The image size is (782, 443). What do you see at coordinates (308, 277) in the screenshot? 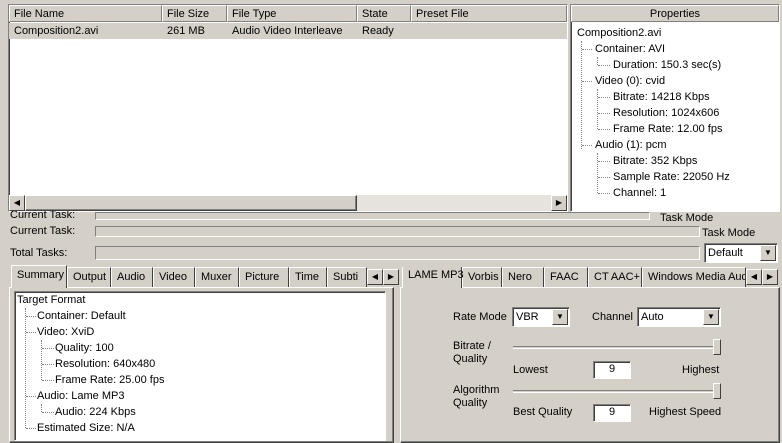
I see `tab-time: Time` at bounding box center [308, 277].